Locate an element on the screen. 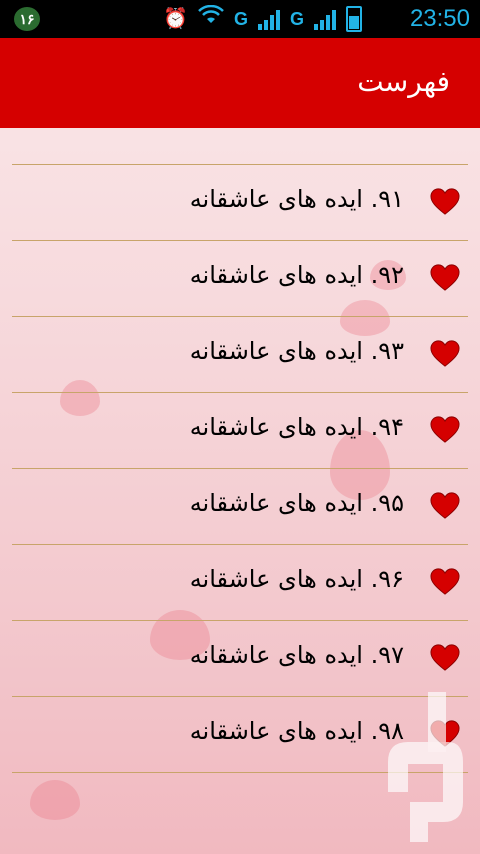 This screenshot has height=854, width=480. list-item: ۹۲. ایده های عاشقانه is located at coordinates (240, 279).